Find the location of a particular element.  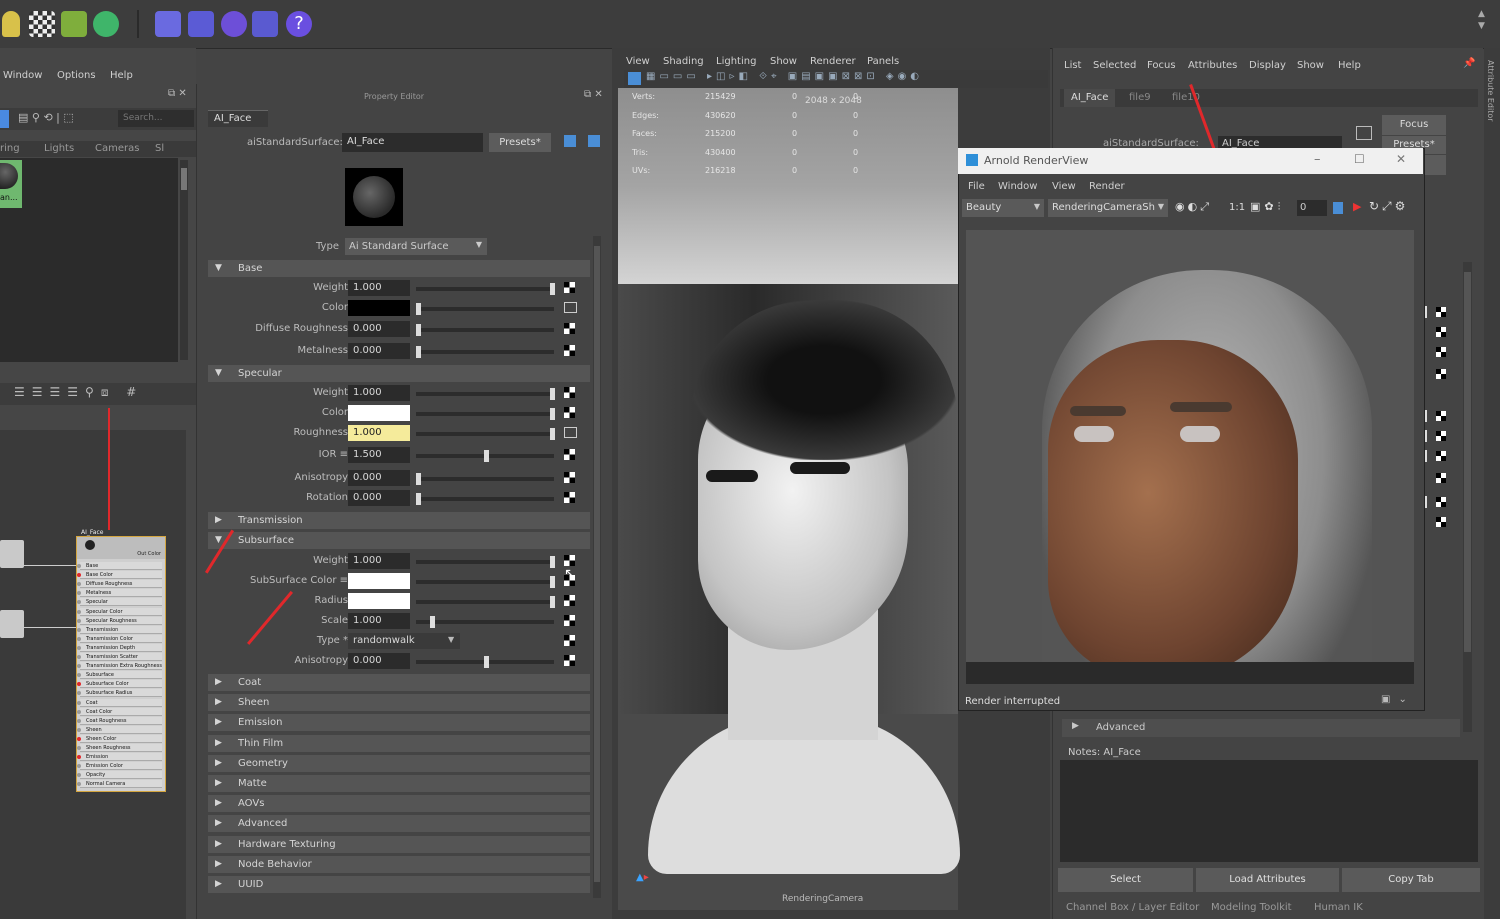

base-value-field: 1.000 is located at coordinates (379, 288).